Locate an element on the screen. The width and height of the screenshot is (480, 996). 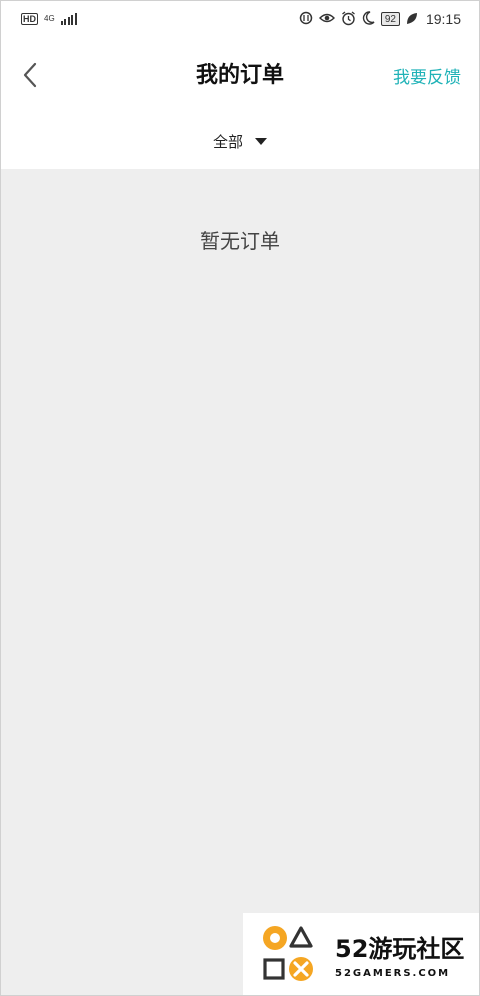
network-type-label: 4G is located at coordinates (49, 18).